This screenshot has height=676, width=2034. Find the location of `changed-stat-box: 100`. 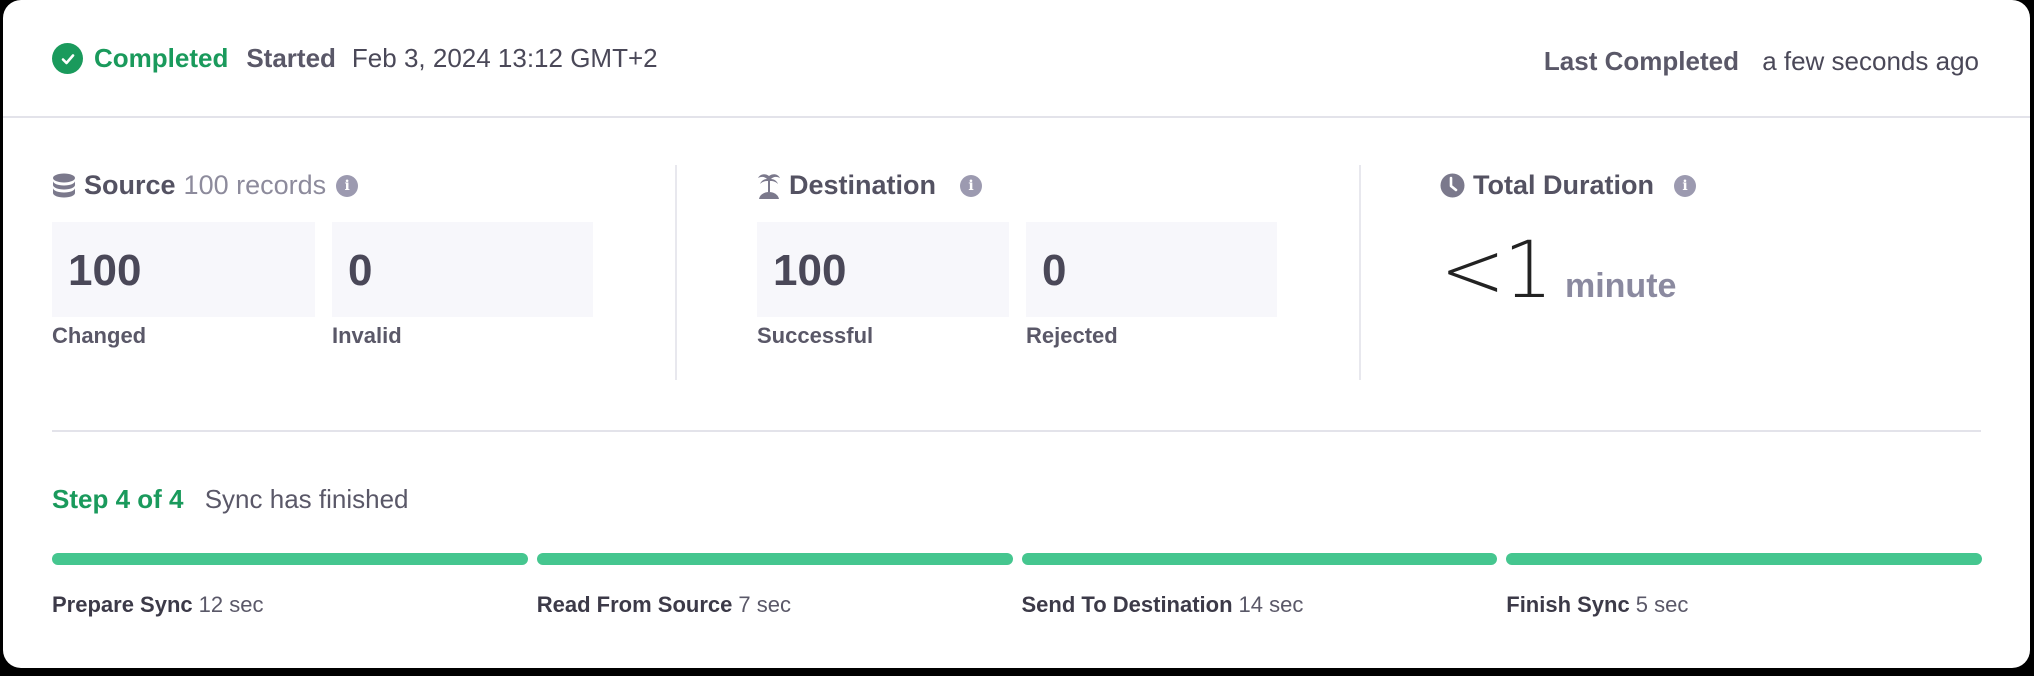

changed-stat-box: 100 is located at coordinates (183, 269).